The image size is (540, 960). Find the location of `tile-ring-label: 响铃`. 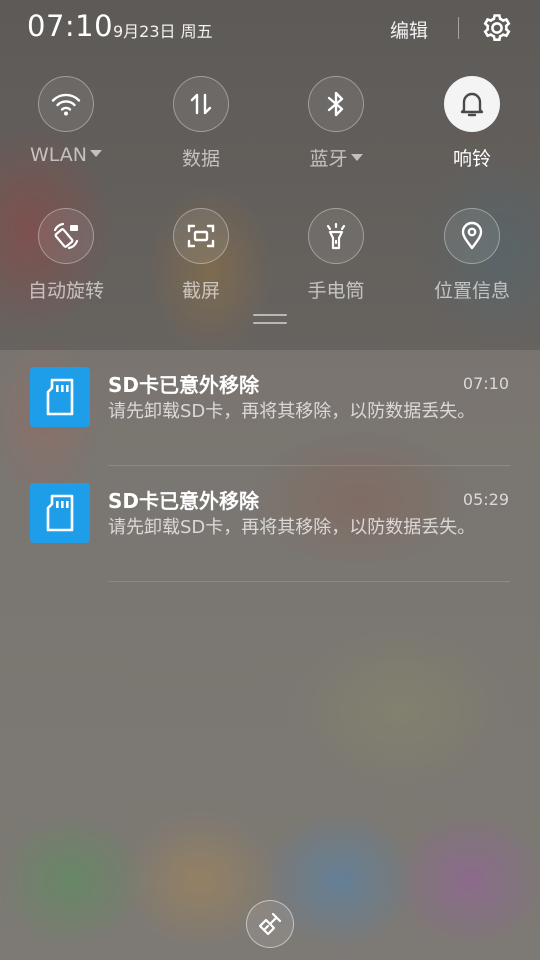

tile-ring-label: 响铃 is located at coordinates (471, 159).